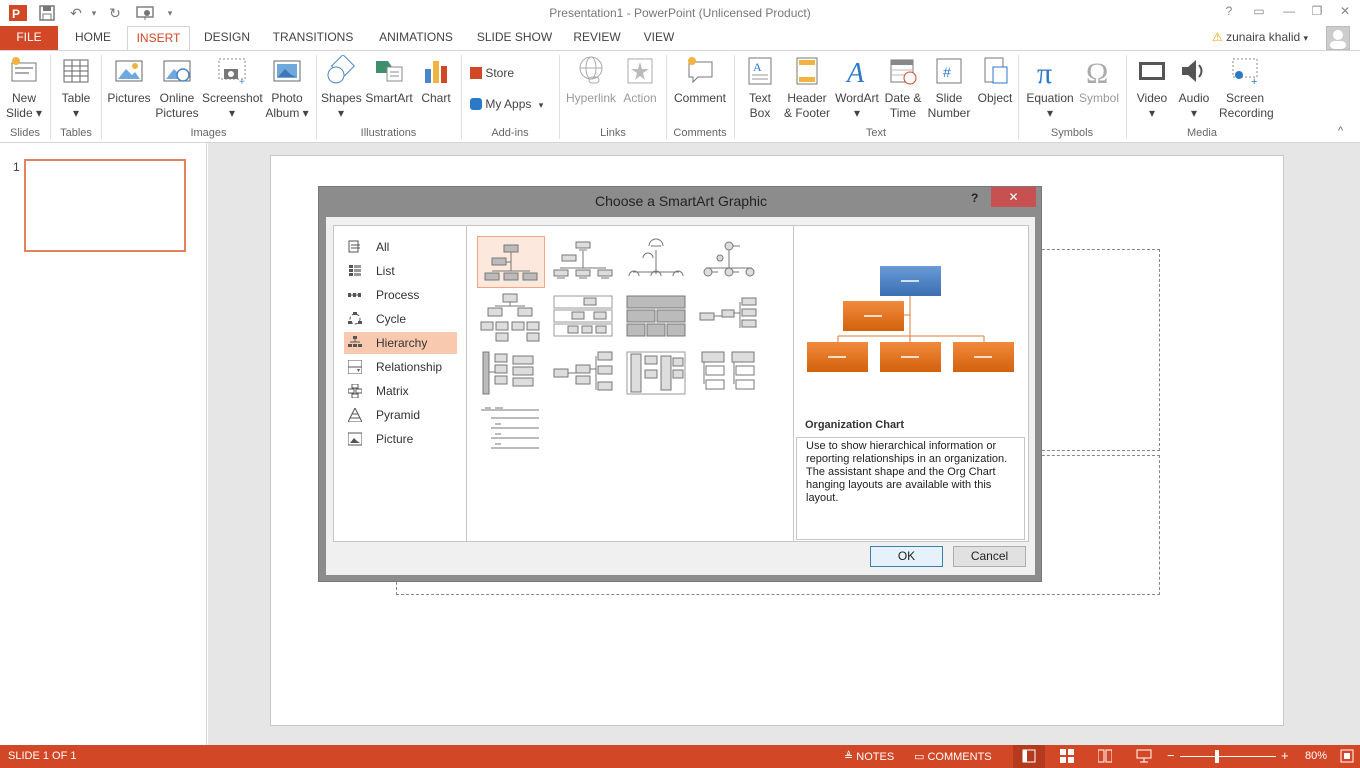  I want to click on screenshot-button: + Screenshot ▾, so click(232, 88).